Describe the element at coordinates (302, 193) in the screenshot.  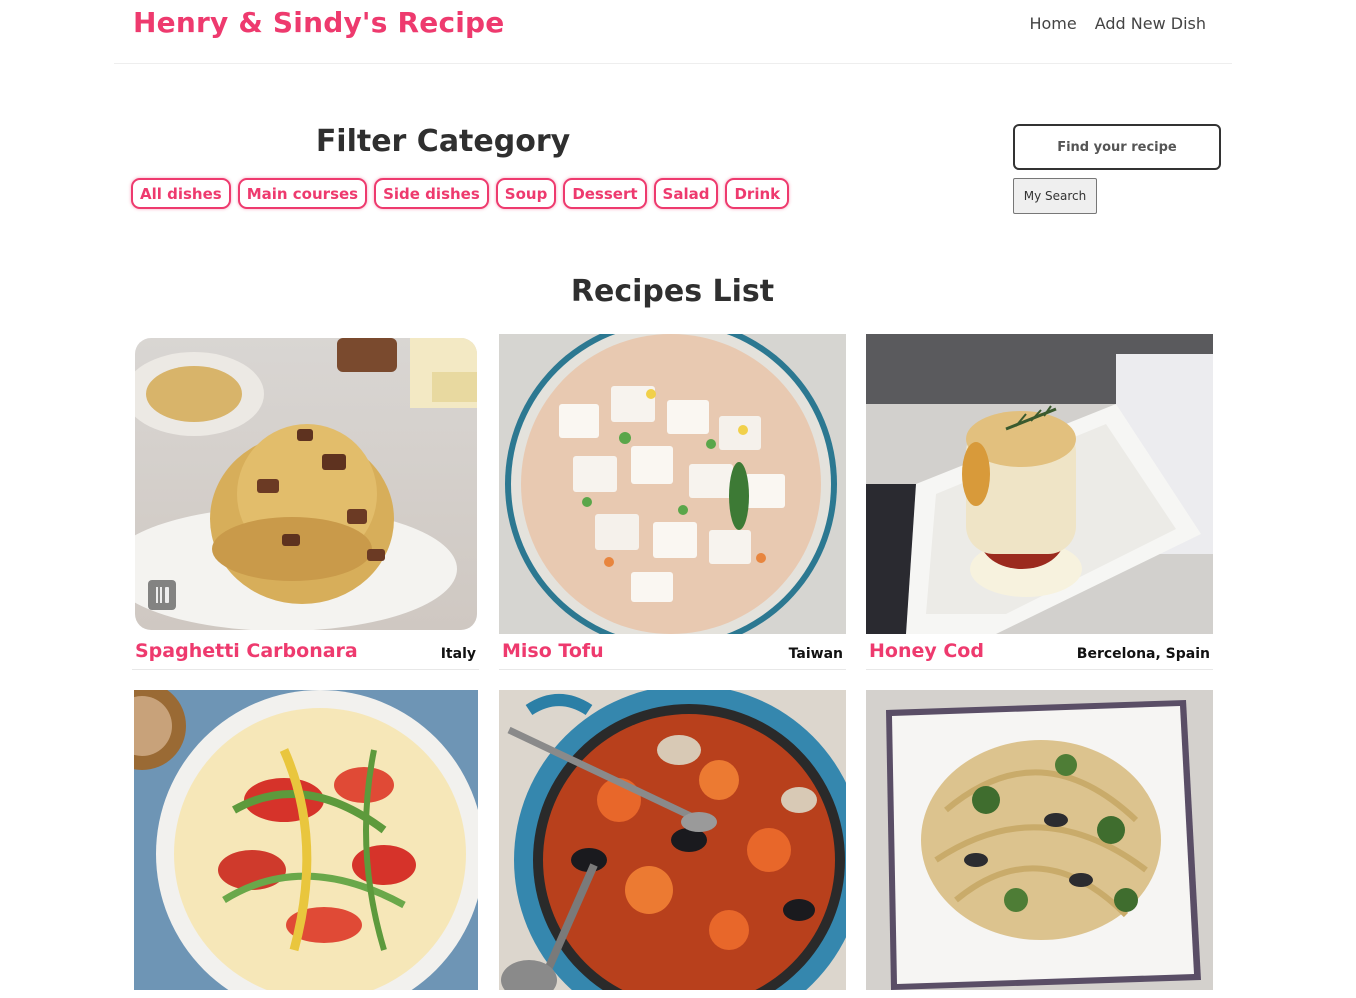
I see `filter-chip-main-courses: Main courses` at that location.